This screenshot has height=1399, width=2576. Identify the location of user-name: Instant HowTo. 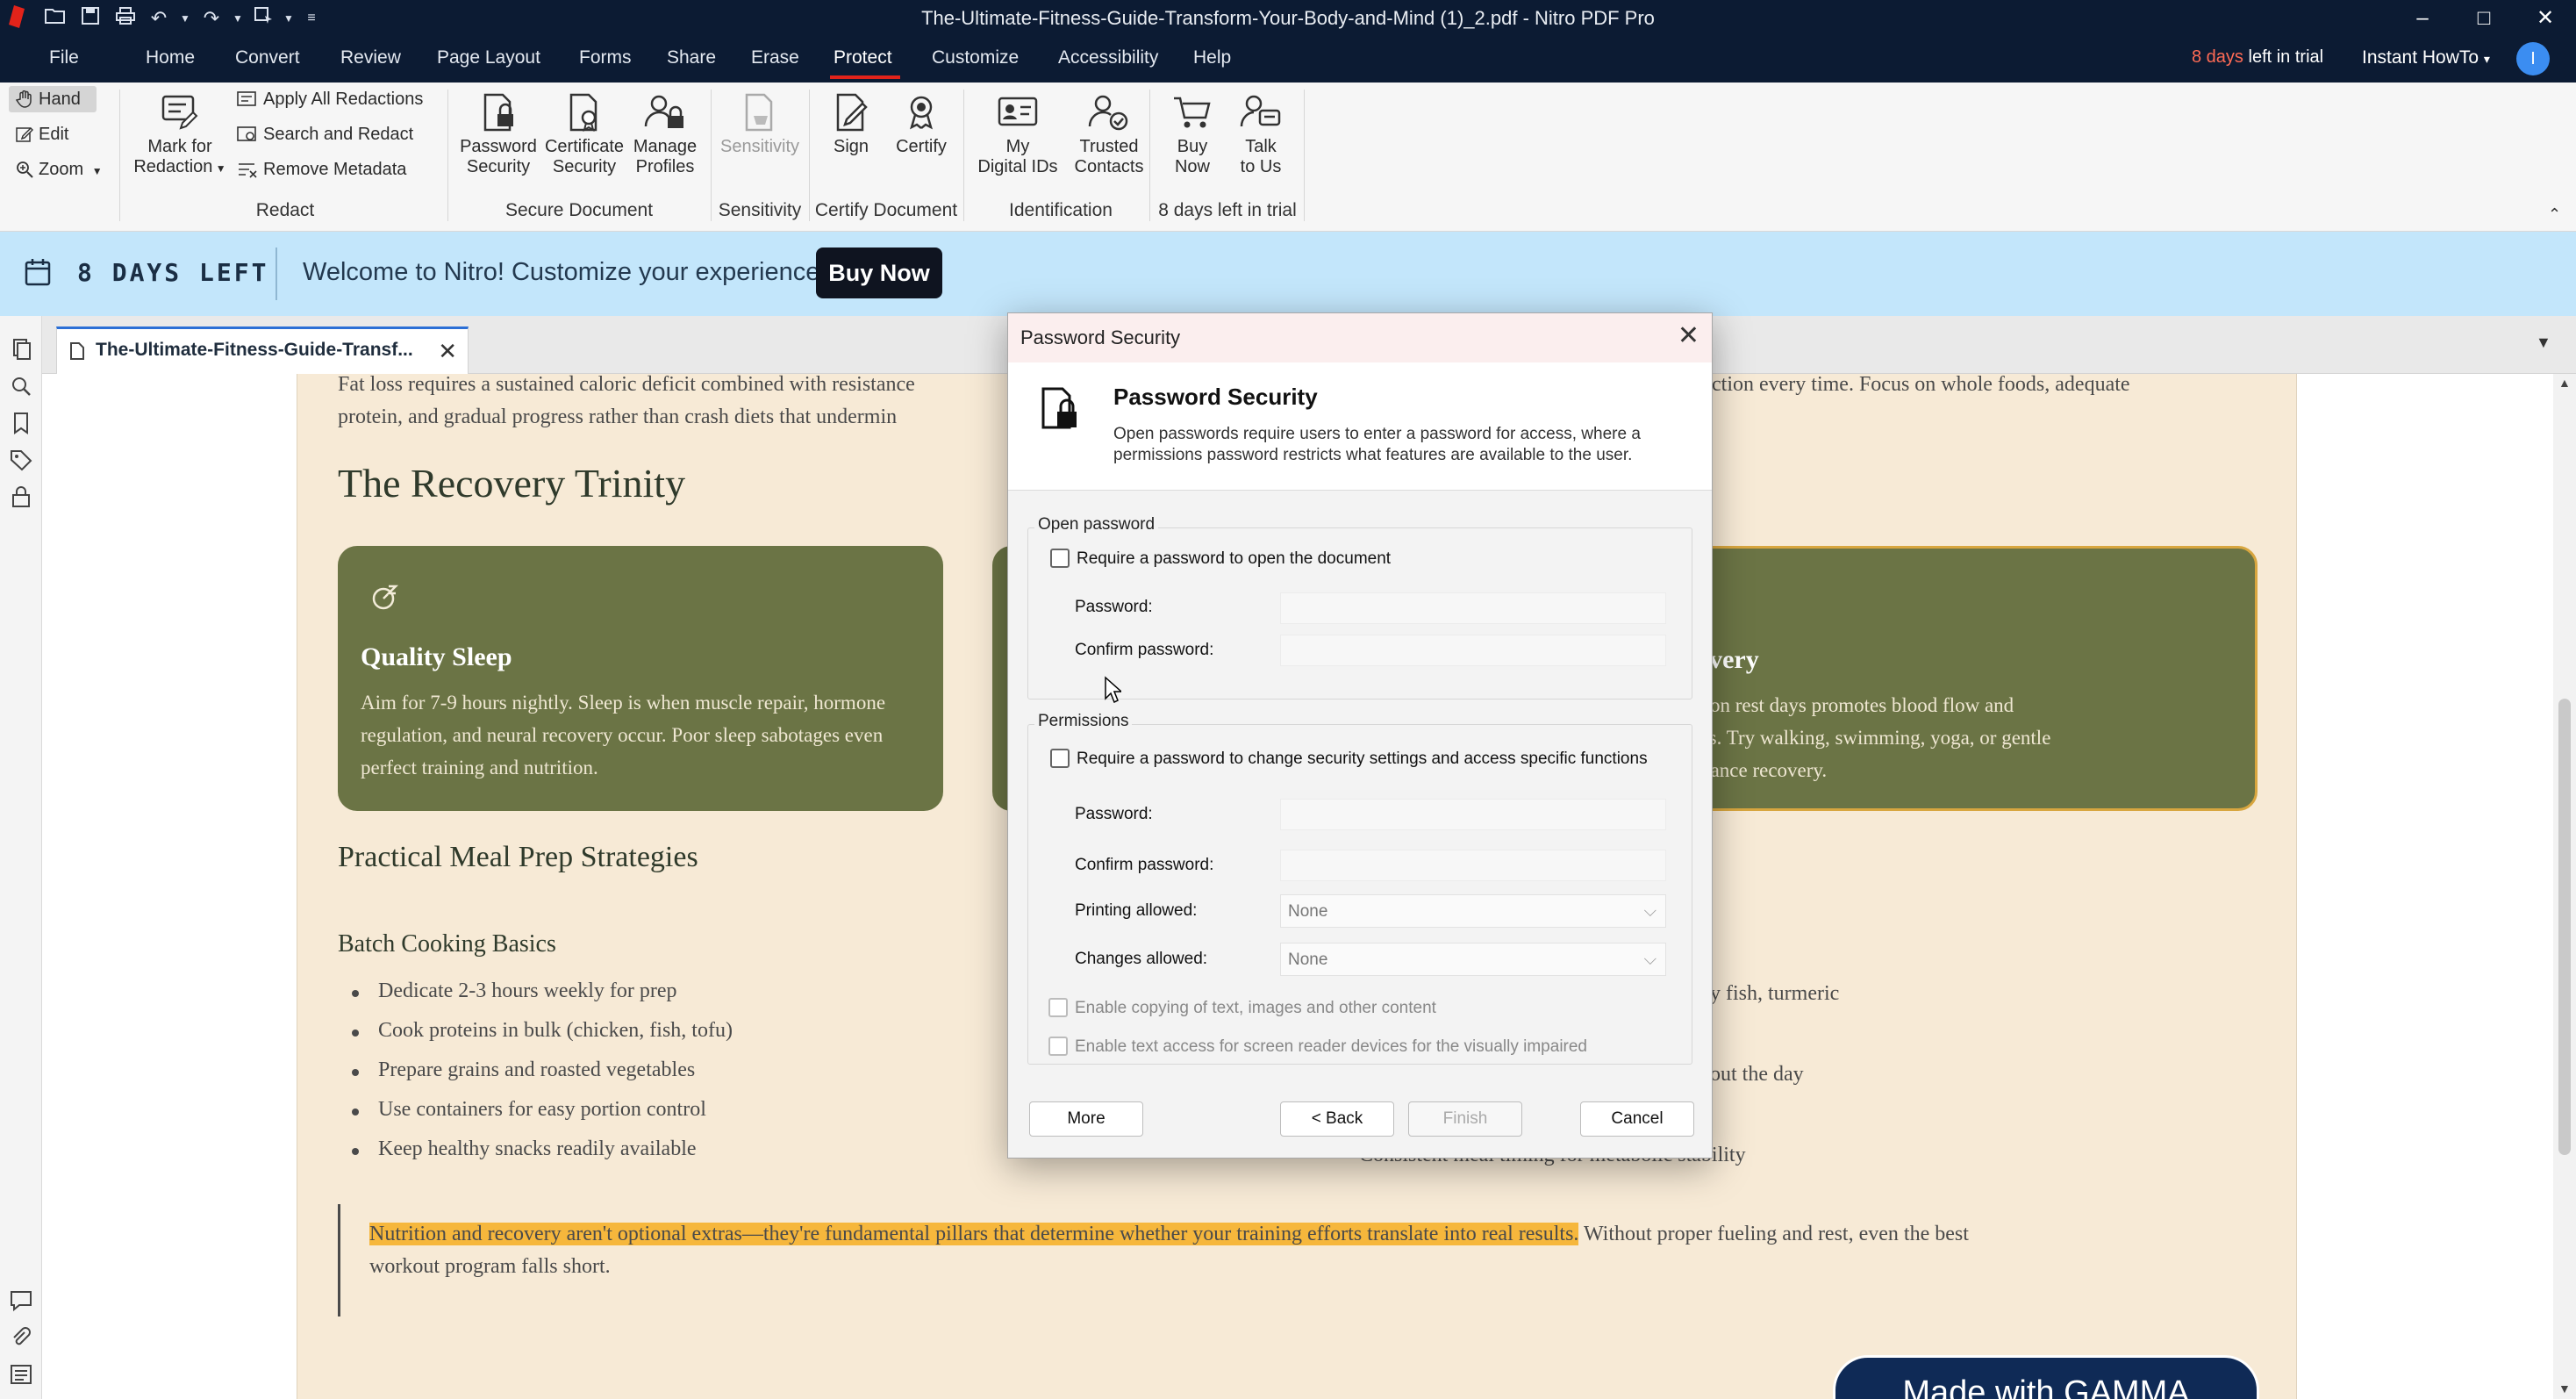
(2420, 57).